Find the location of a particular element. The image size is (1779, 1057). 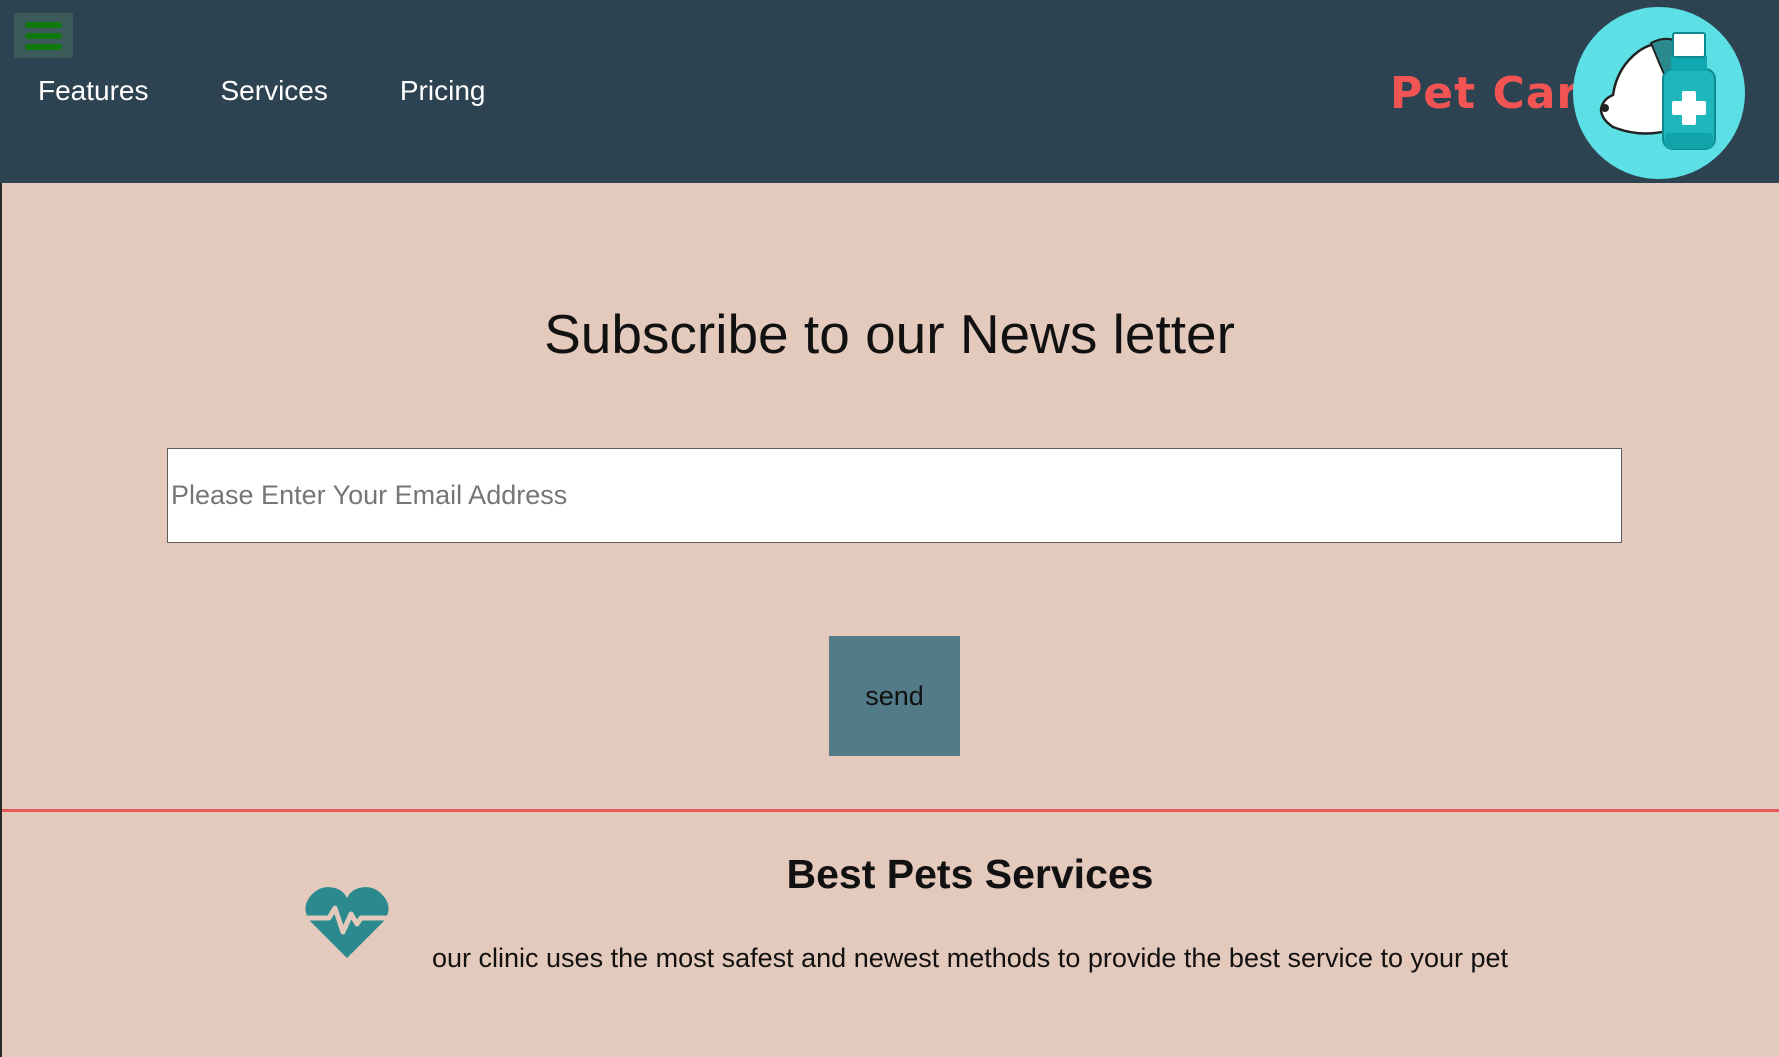

menu-bar-middle is located at coordinates (43, 36).